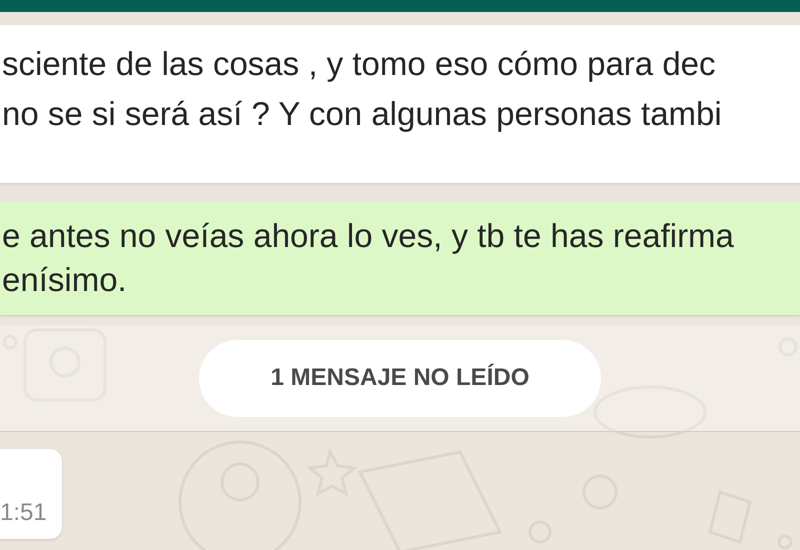 This screenshot has height=550, width=800. What do you see at coordinates (362, 114) in the screenshot?
I see `message-text: no se si será así ? Y con algunas personas tambi` at bounding box center [362, 114].